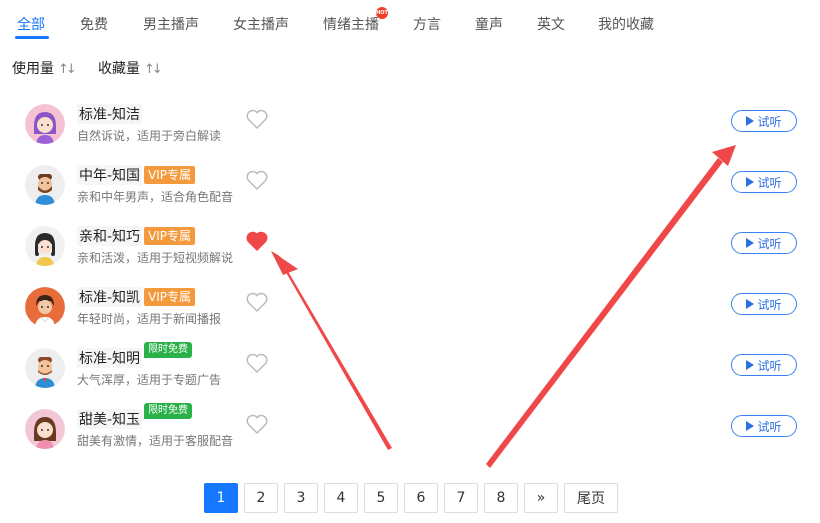  Describe the element at coordinates (410, 22) in the screenshot. I see `category-tabs: 全部 免费 男主播声 女主播声 情绪主播 HOT 方言 童声 英文 我的收藏` at that location.